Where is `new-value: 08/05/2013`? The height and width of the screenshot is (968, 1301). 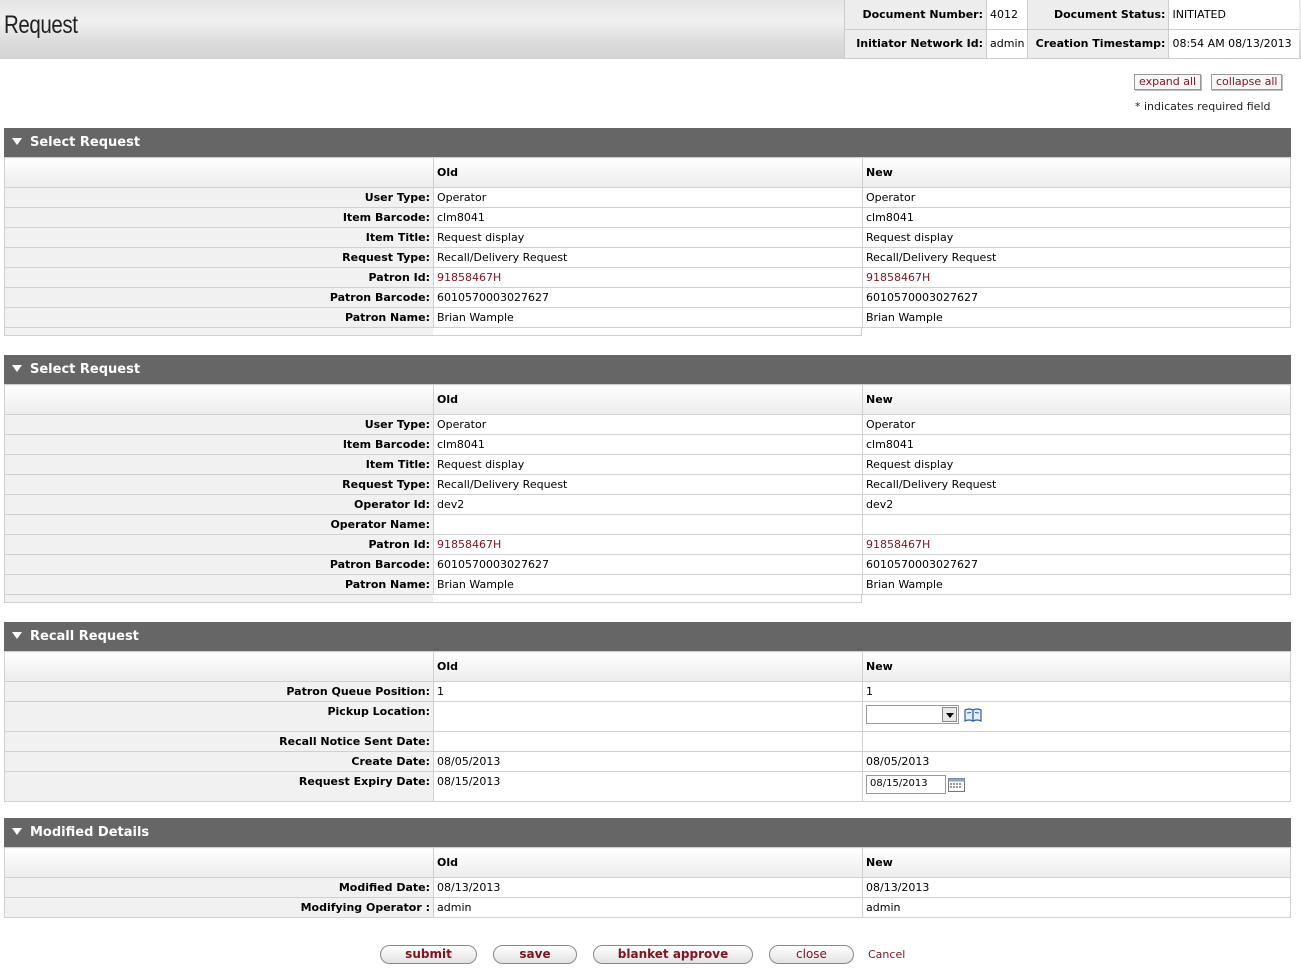 new-value: 08/05/2013 is located at coordinates (1076, 761).